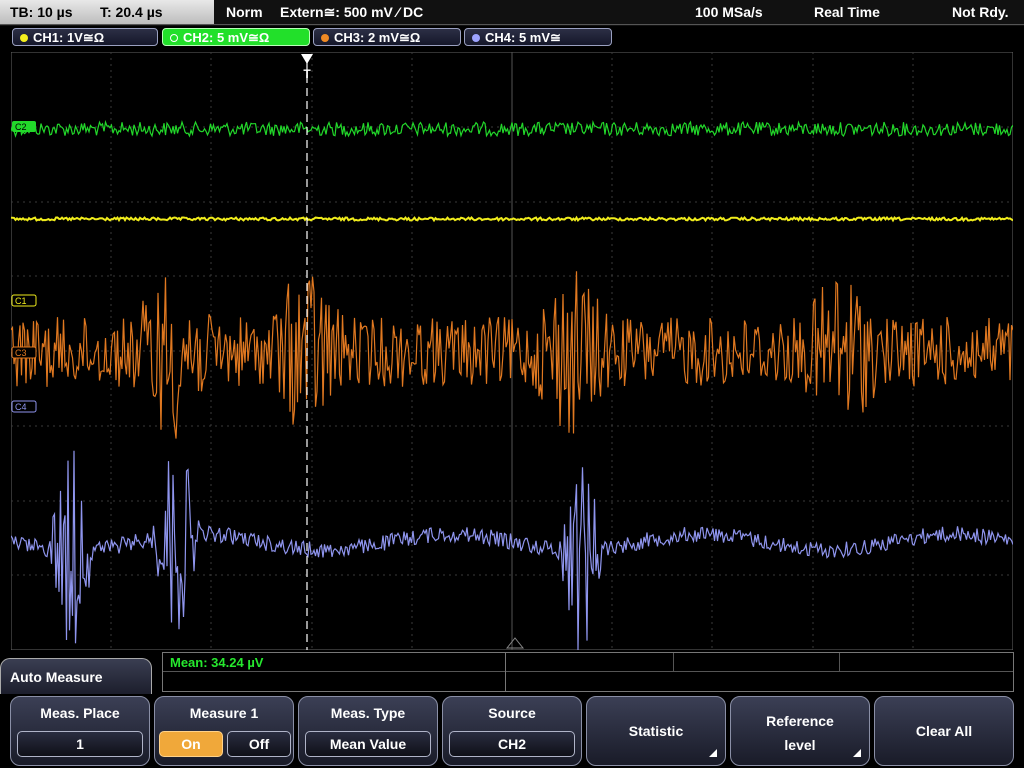 Image resolution: width=1024 pixels, height=768 pixels. What do you see at coordinates (800, 721) in the screenshot?
I see `softkey-title-line1: Reference` at bounding box center [800, 721].